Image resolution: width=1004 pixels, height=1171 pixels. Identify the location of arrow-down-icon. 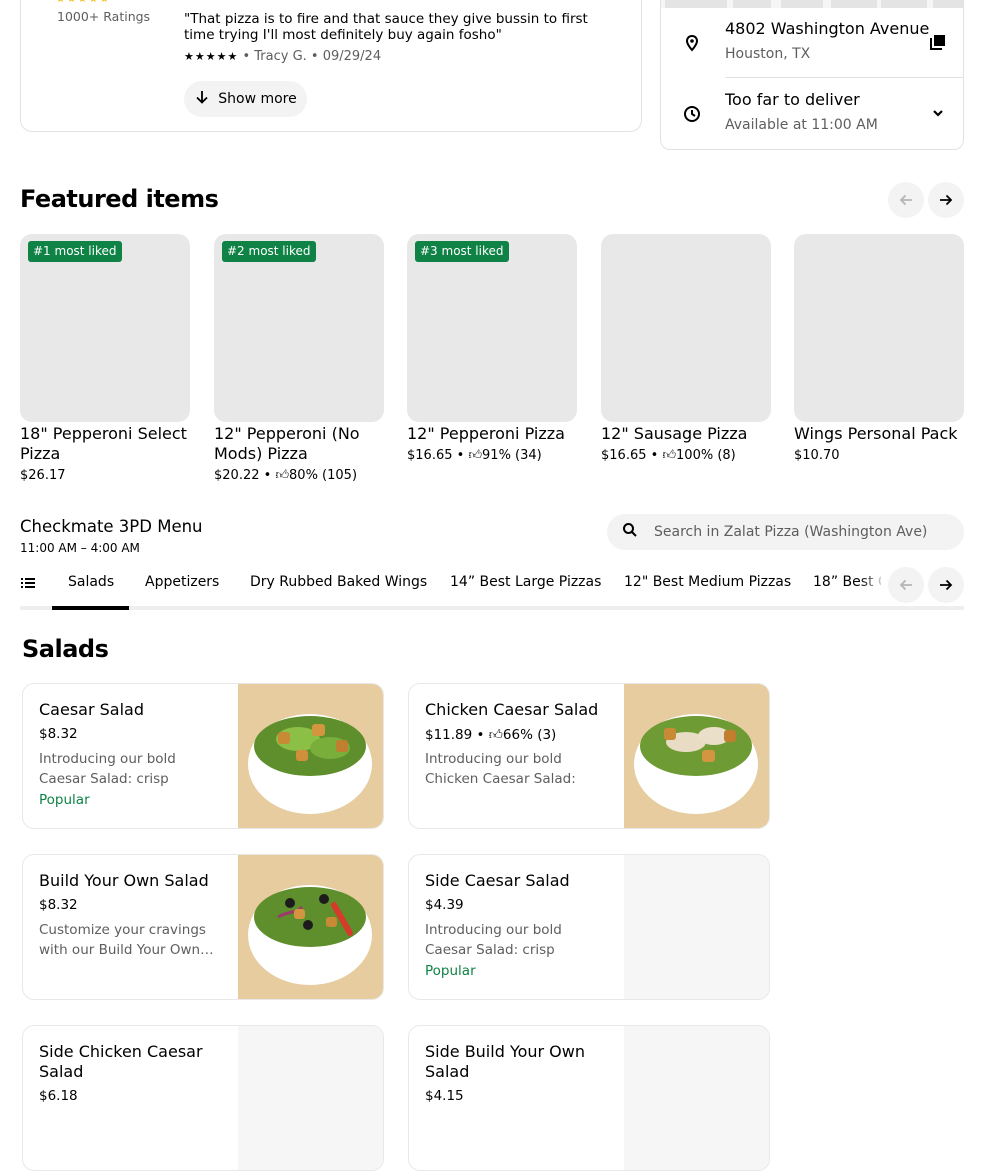
(202, 99).